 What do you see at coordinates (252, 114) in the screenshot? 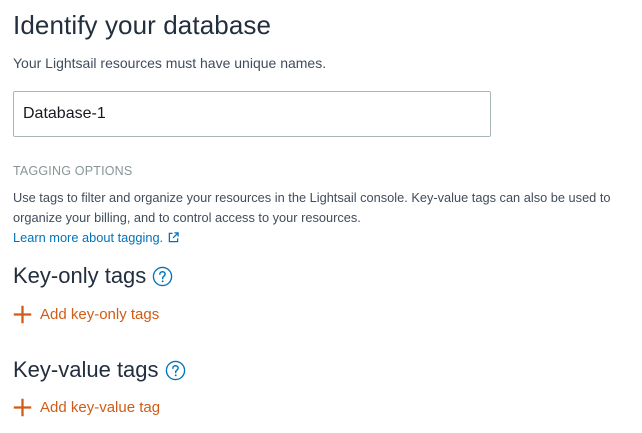
I see `database-name-input` at bounding box center [252, 114].